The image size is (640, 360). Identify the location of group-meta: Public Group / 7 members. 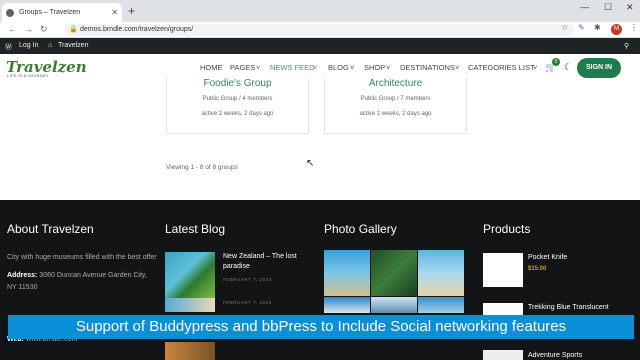
(395, 99).